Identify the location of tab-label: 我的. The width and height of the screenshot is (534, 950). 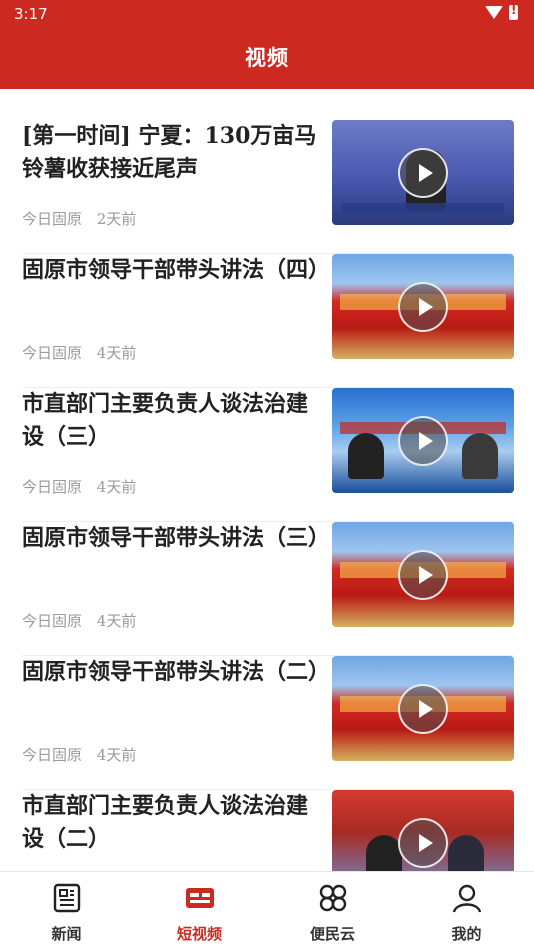
(466, 934).